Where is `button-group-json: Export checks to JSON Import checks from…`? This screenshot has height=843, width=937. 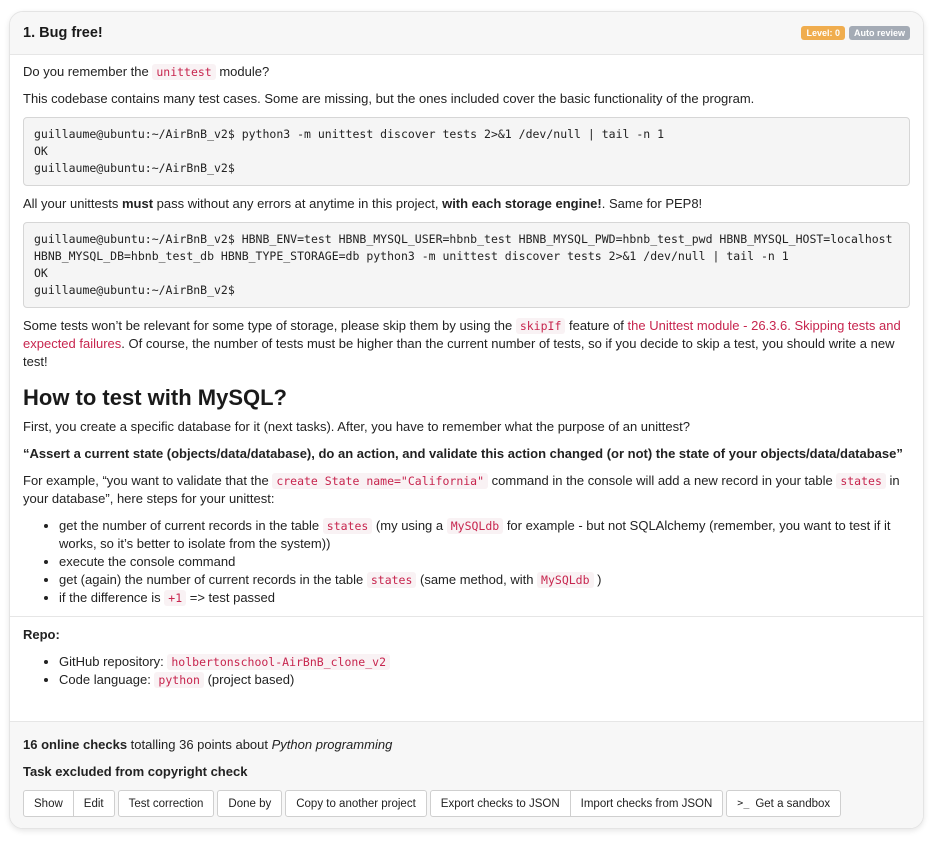
button-group-json: Export checks to JSON Import checks from… is located at coordinates (576, 803).